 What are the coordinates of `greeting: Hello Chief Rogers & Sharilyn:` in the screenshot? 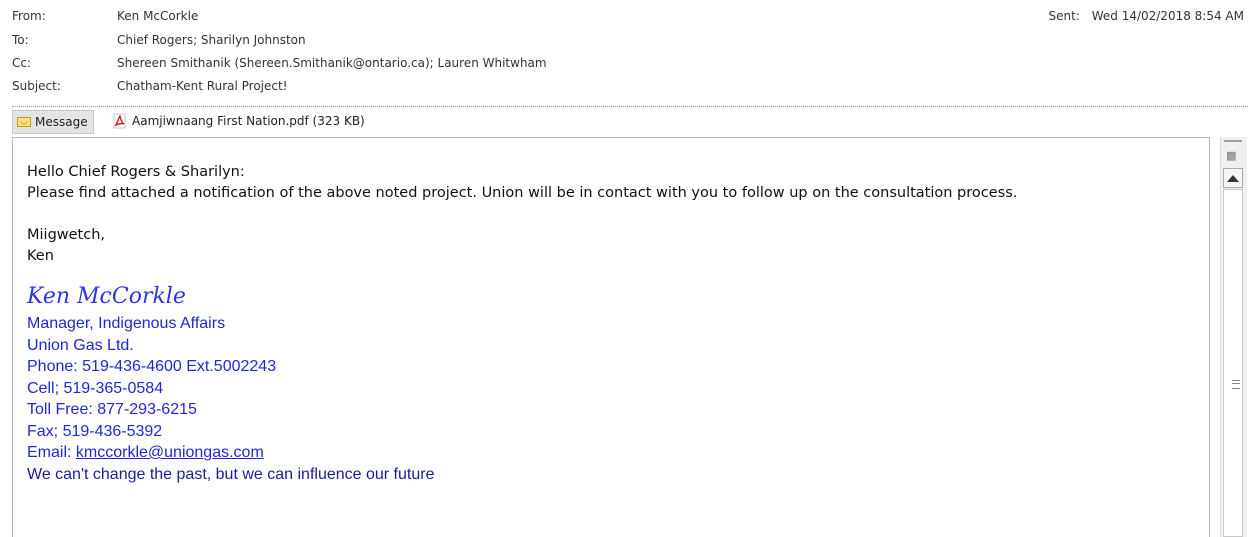 It's located at (136, 172).